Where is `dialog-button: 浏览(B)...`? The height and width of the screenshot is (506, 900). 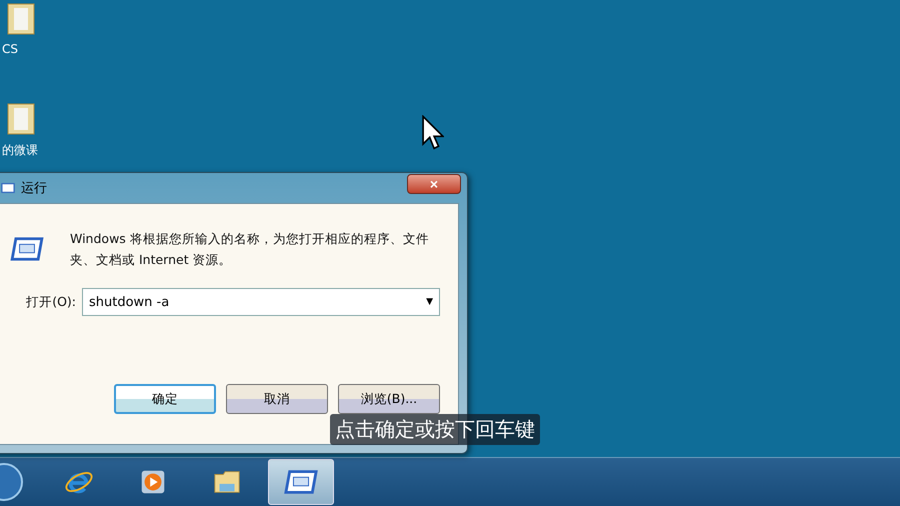
dialog-button: 浏览(B)... is located at coordinates (389, 399).